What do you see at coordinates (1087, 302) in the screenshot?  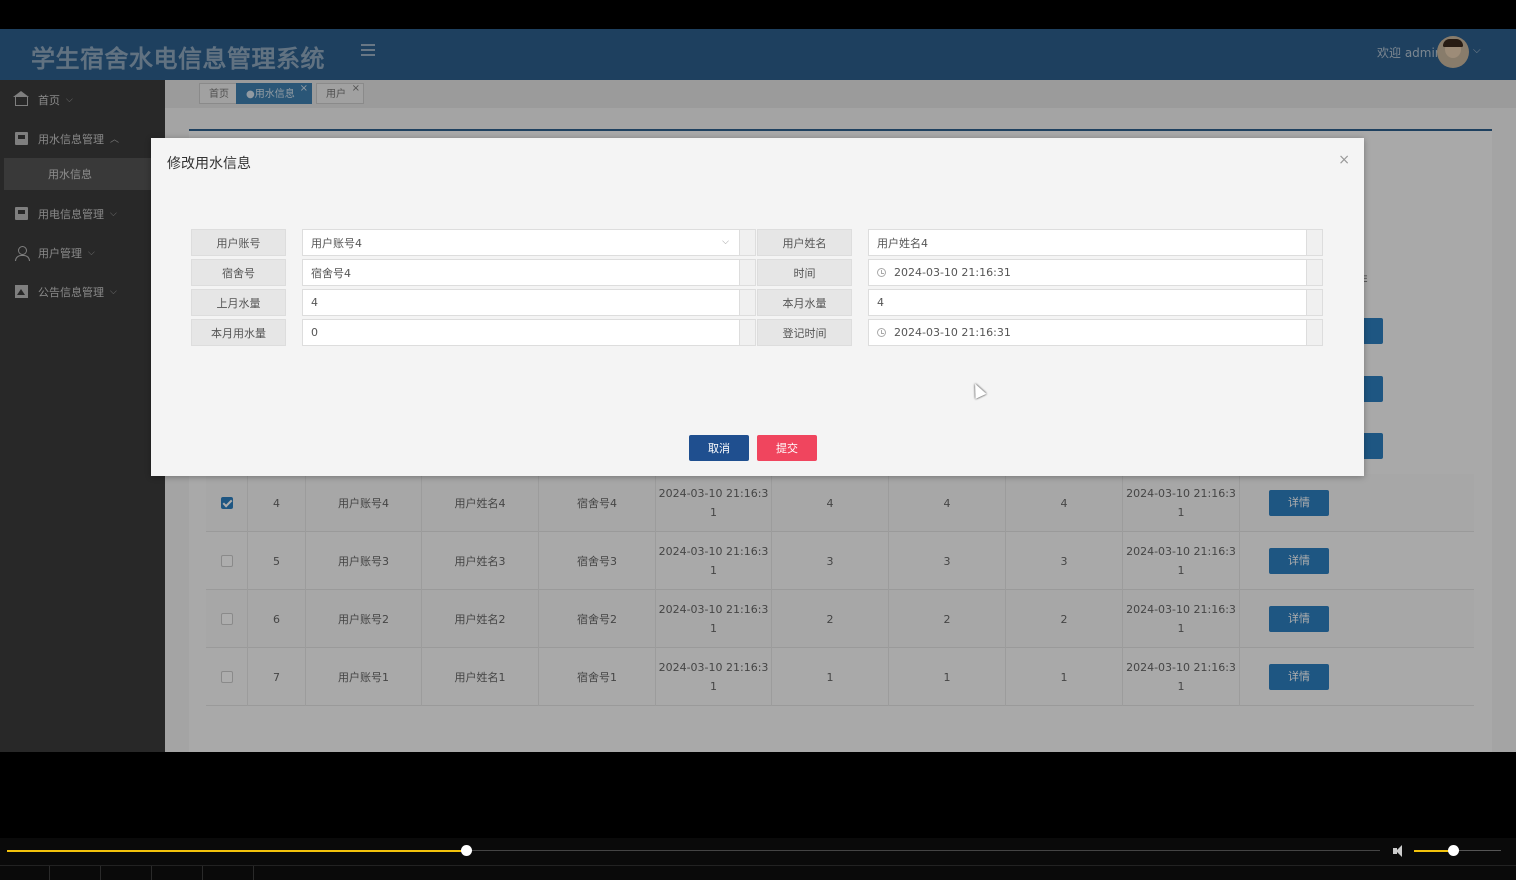 I see `this-month-input: 4` at bounding box center [1087, 302].